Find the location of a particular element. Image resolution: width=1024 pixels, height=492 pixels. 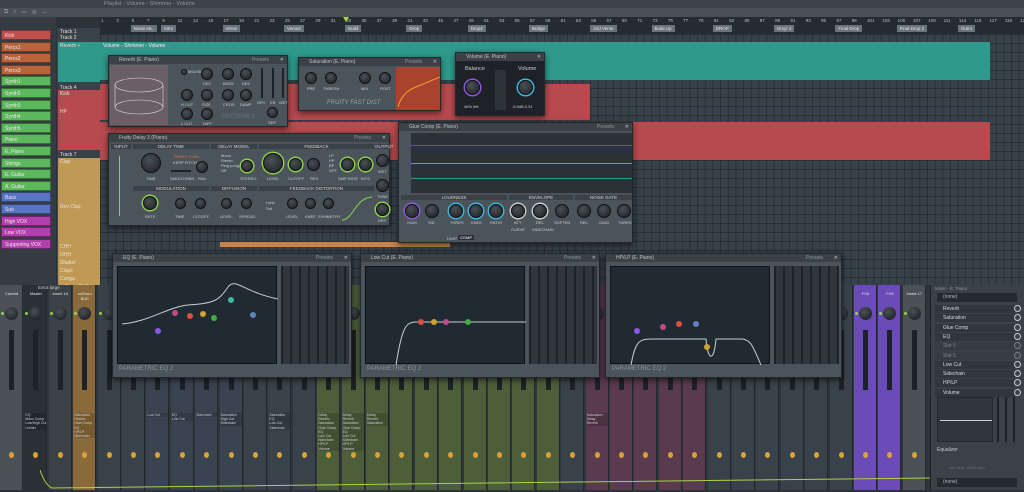

att-knob is located at coordinates (518, 211).